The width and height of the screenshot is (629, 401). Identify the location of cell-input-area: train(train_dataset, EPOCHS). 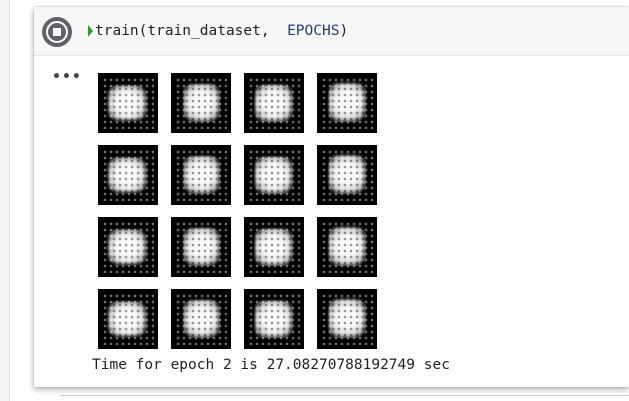
(331, 31).